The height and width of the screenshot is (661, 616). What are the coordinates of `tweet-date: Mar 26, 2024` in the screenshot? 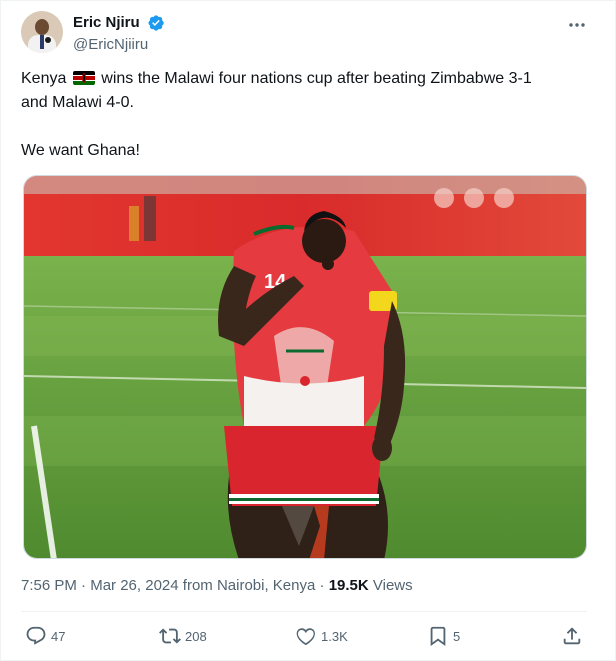 It's located at (134, 585).